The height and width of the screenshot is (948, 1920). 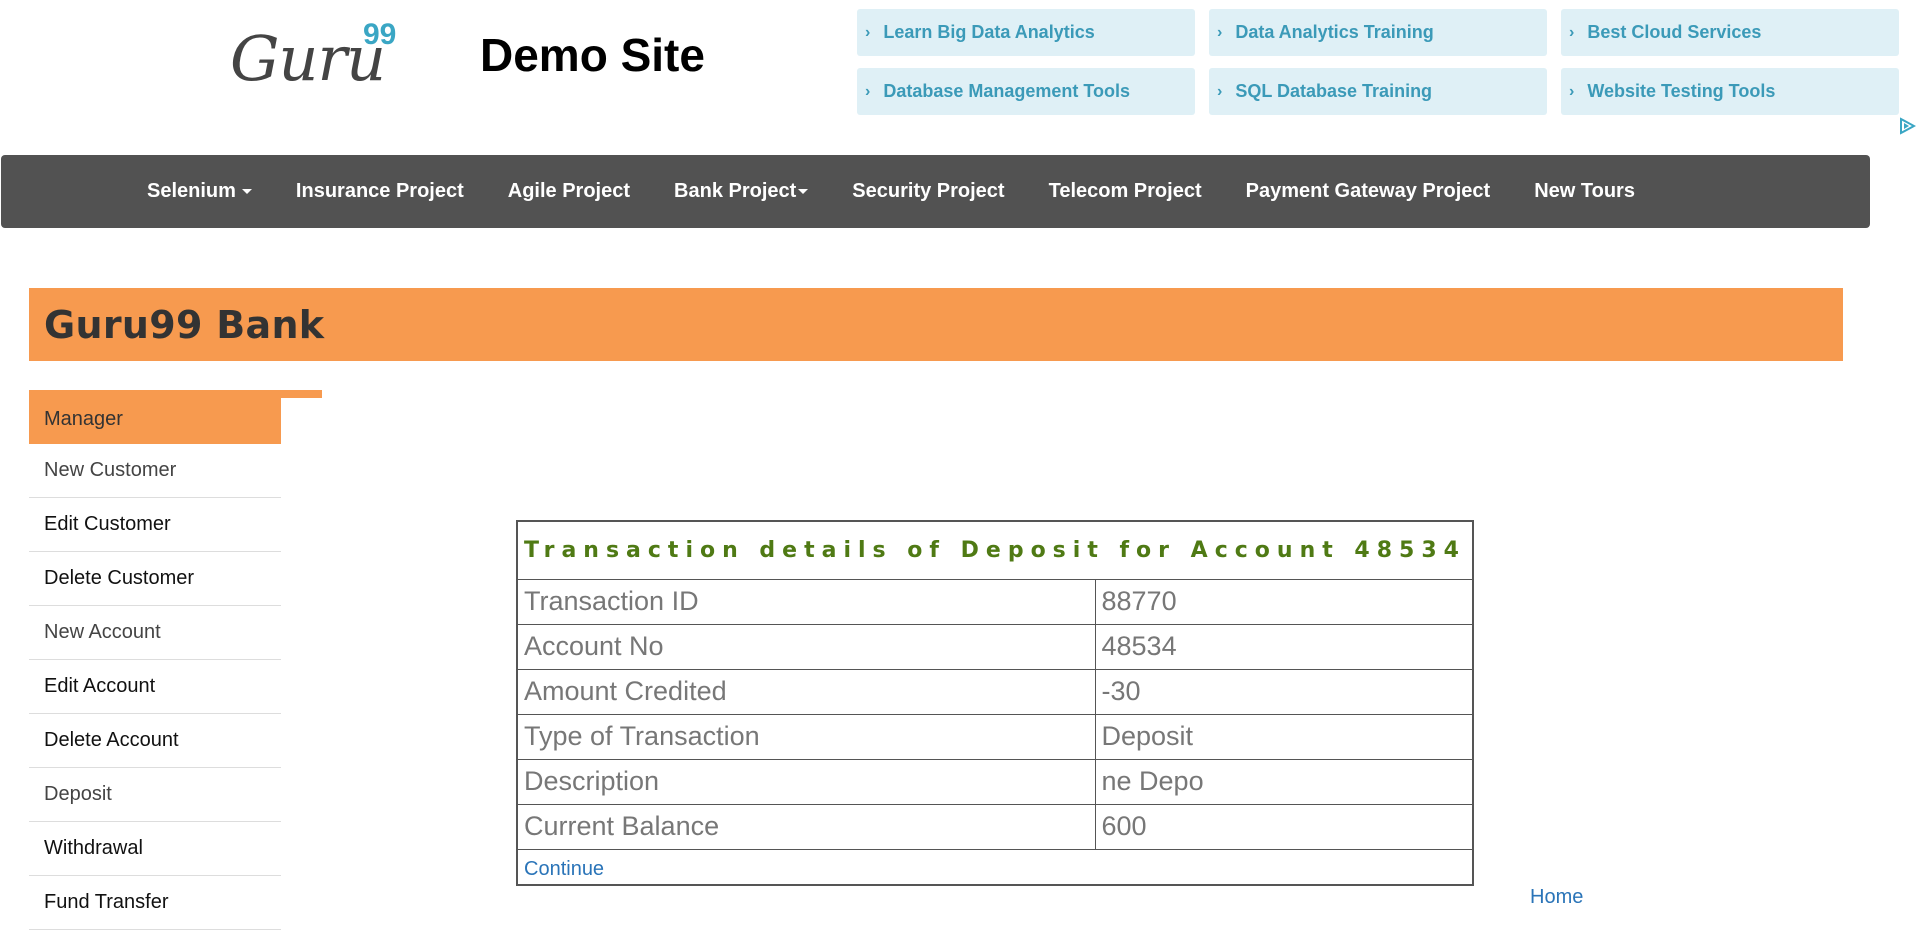 I want to click on row-value-current-balance: 600, so click(x=1284, y=826).